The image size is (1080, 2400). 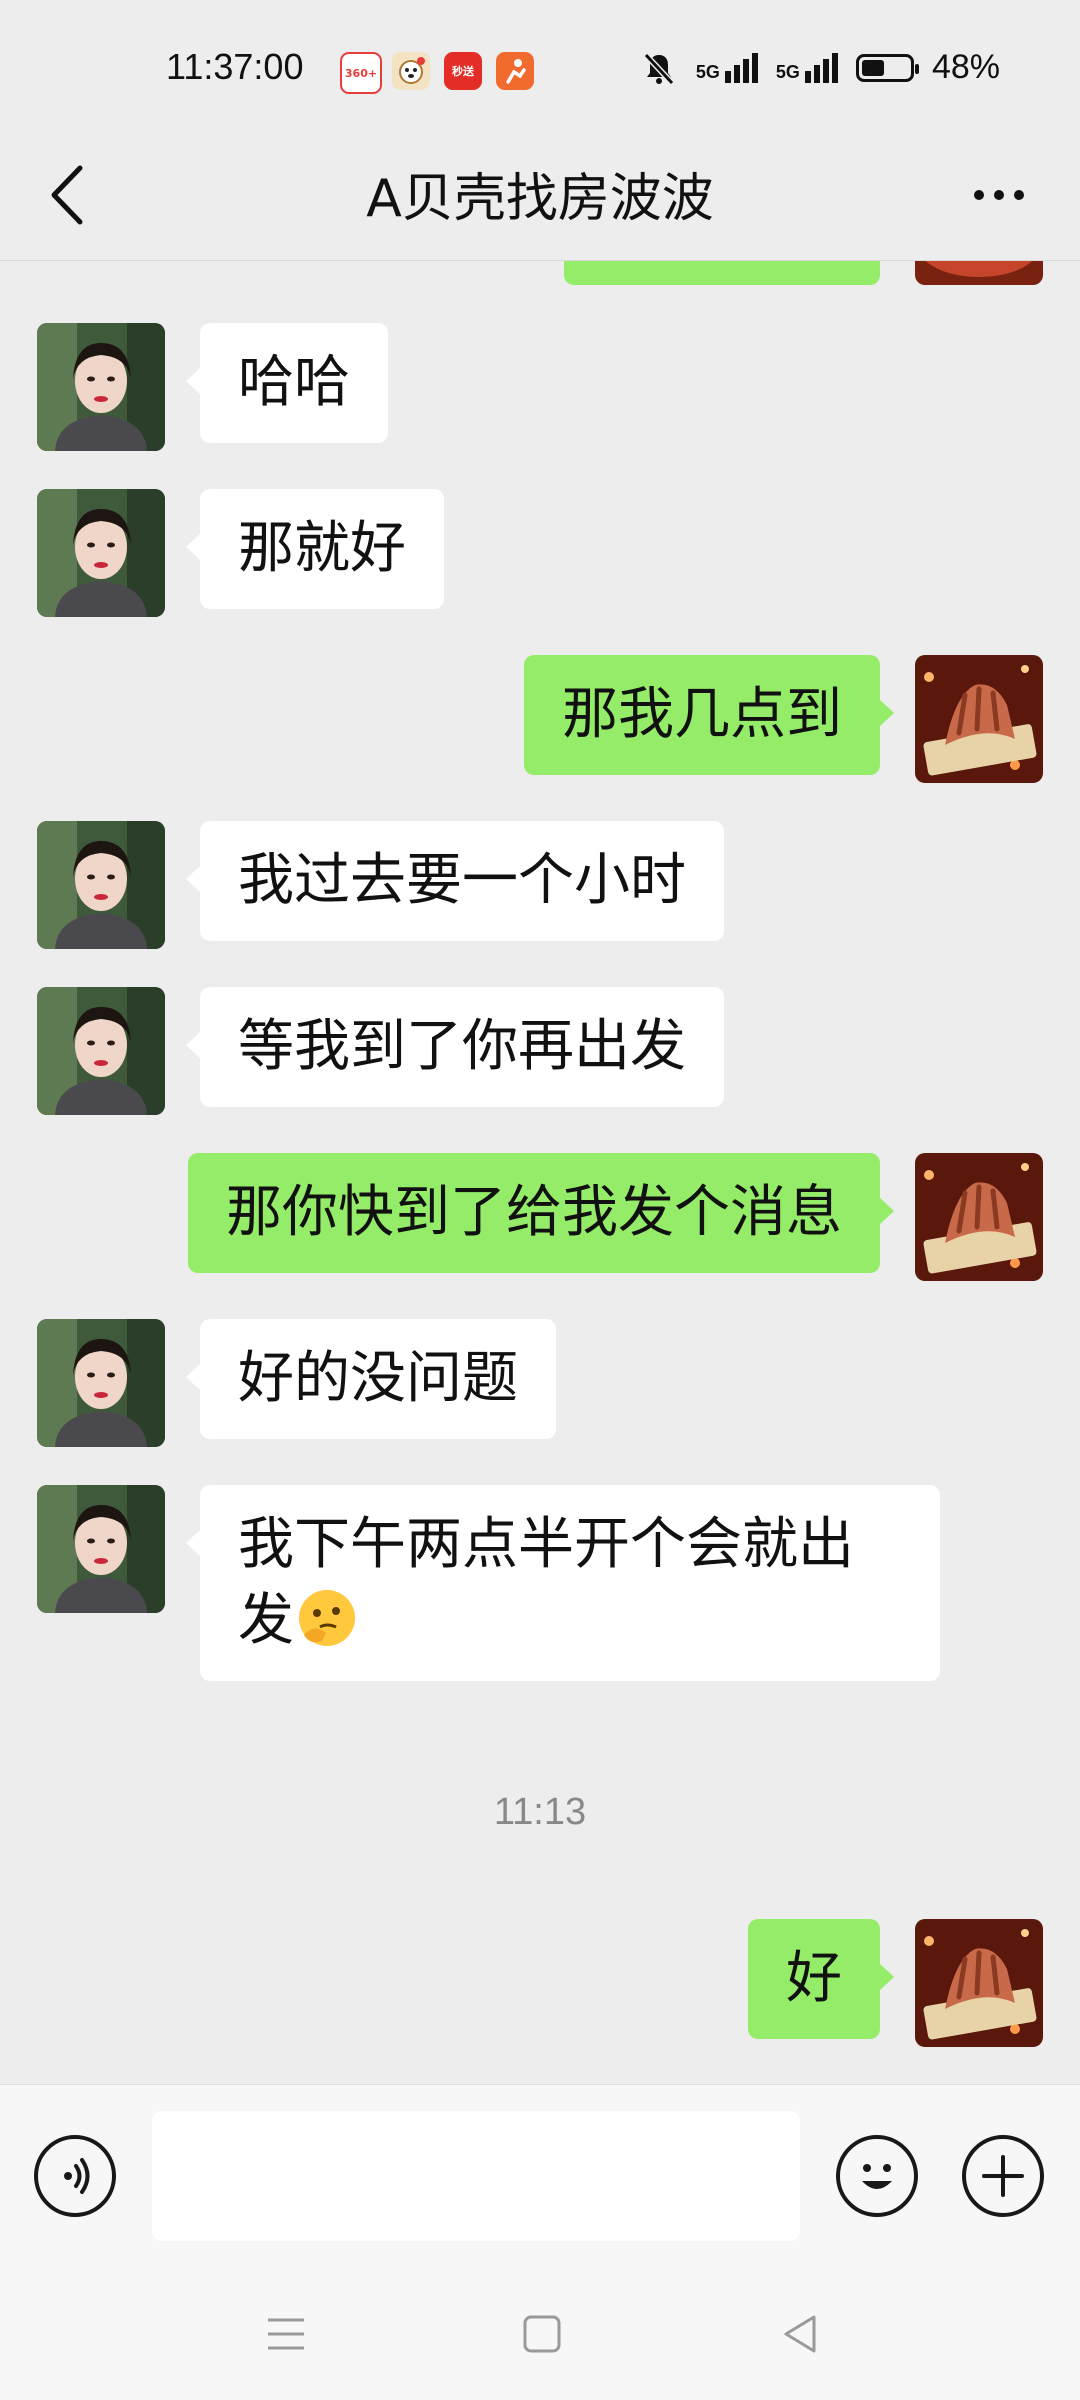 What do you see at coordinates (807, 67) in the screenshot?
I see `signal-2-icon: 5G` at bounding box center [807, 67].